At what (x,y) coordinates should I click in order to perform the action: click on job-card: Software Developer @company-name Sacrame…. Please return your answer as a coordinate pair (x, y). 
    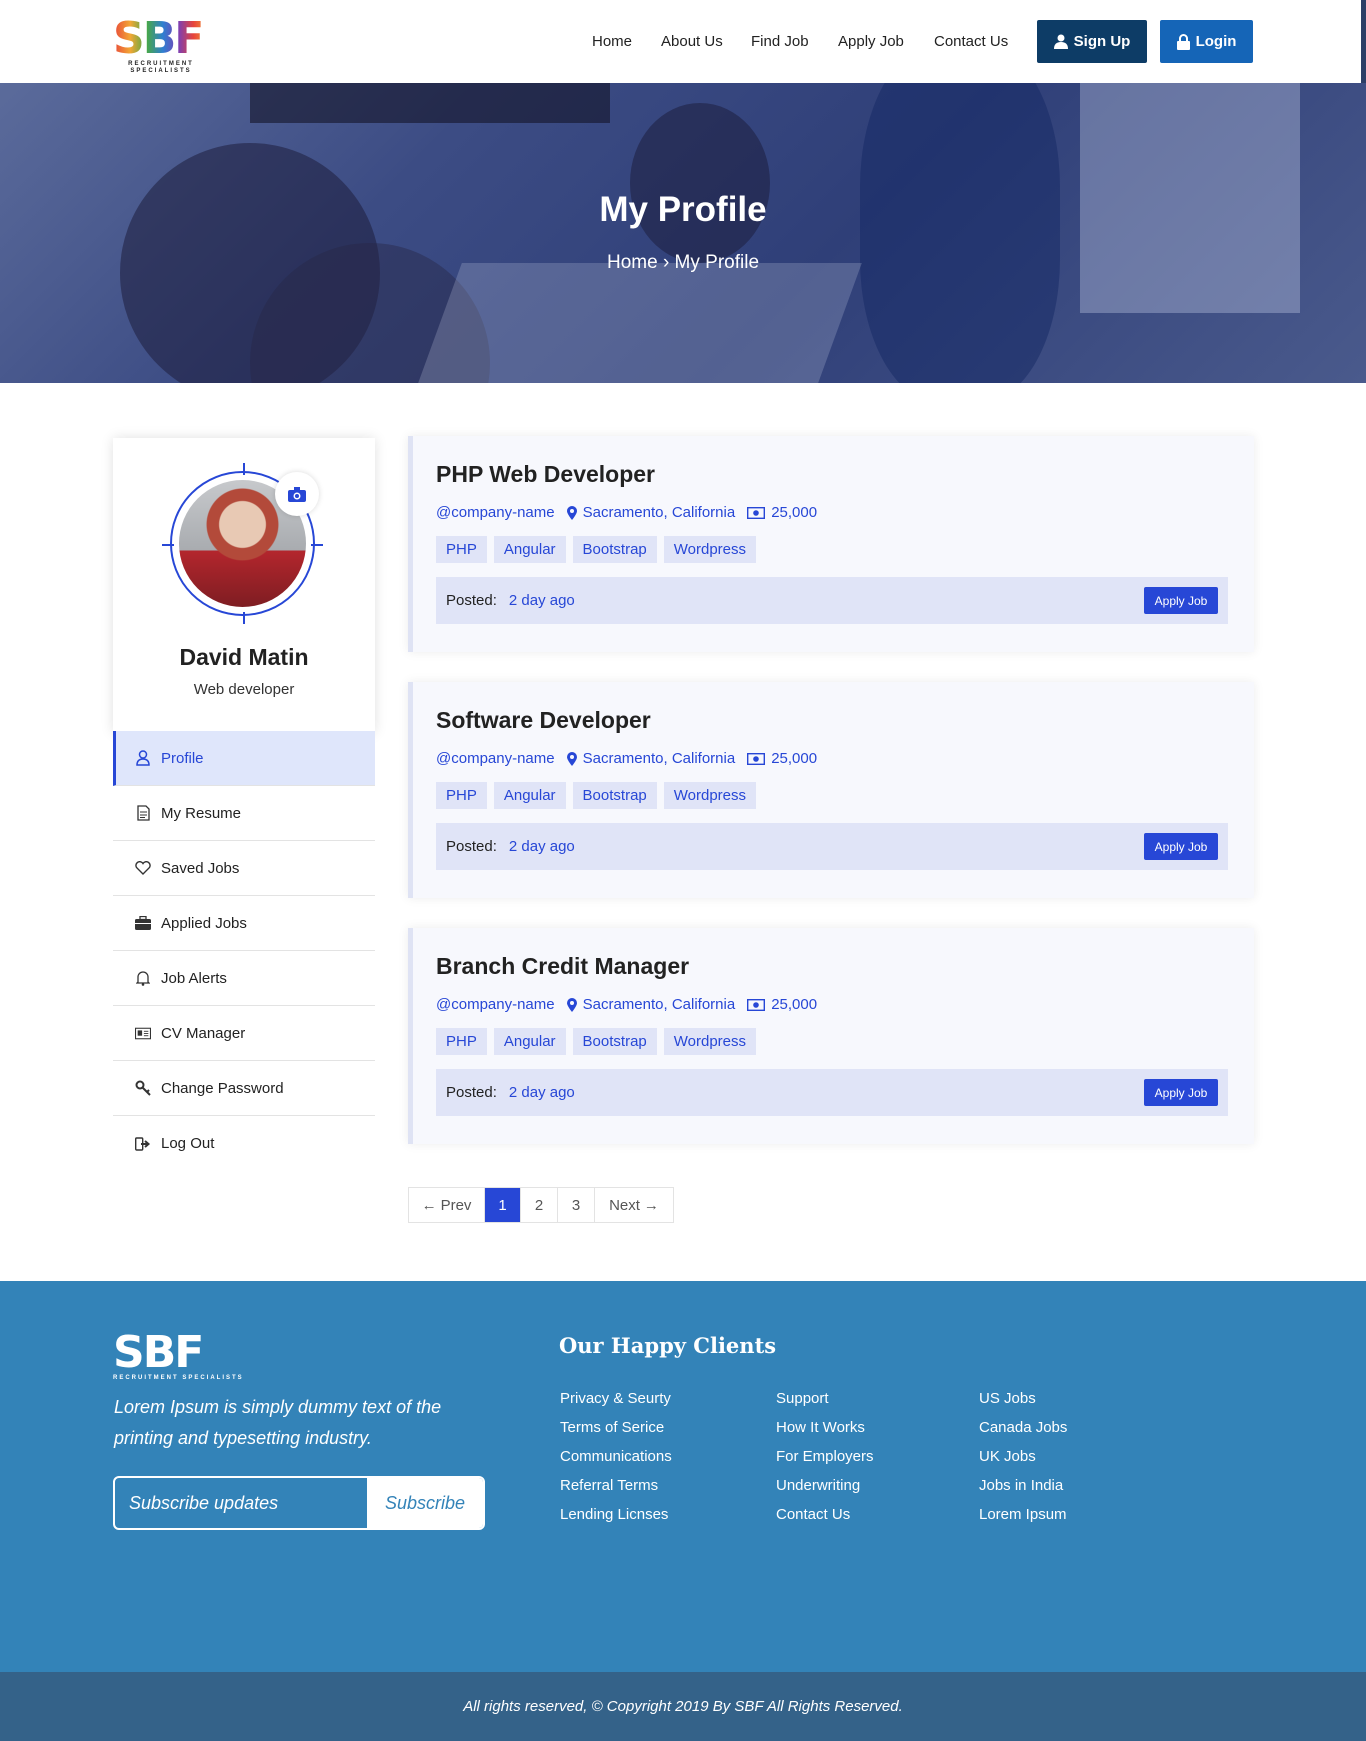
    Looking at the image, I should click on (831, 790).